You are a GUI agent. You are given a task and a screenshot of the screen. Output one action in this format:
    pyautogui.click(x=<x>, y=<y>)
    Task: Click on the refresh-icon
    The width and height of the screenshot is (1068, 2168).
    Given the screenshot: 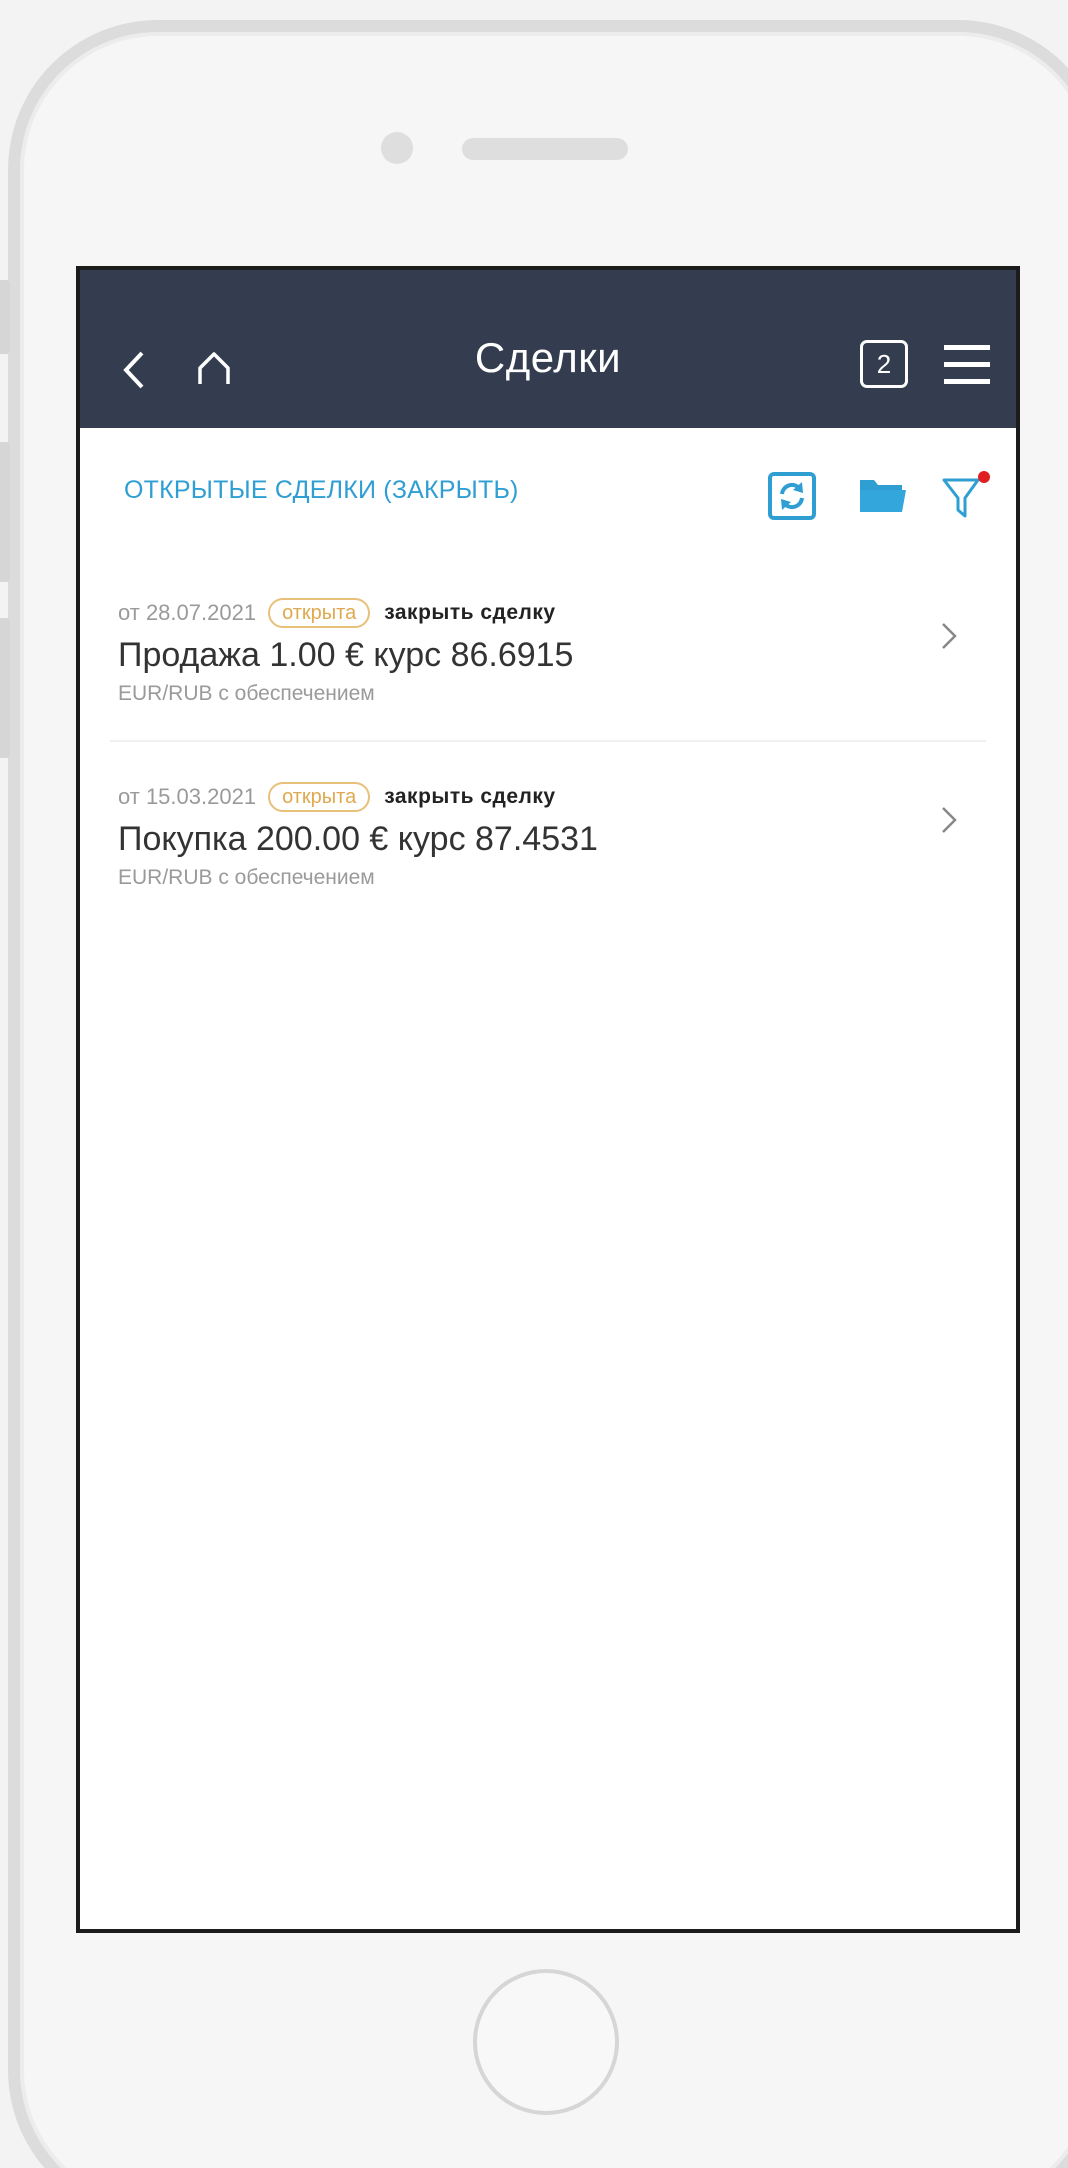 What is the action you would take?
    pyautogui.click(x=792, y=496)
    